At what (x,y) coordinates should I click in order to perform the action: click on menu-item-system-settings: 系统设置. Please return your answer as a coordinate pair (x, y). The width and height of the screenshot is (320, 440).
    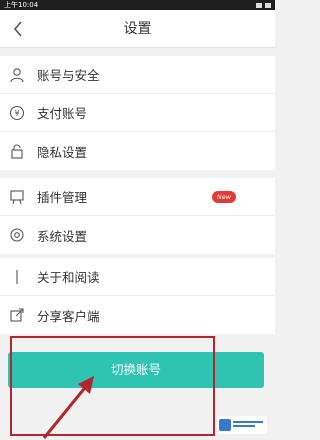
    Looking at the image, I should click on (137, 235).